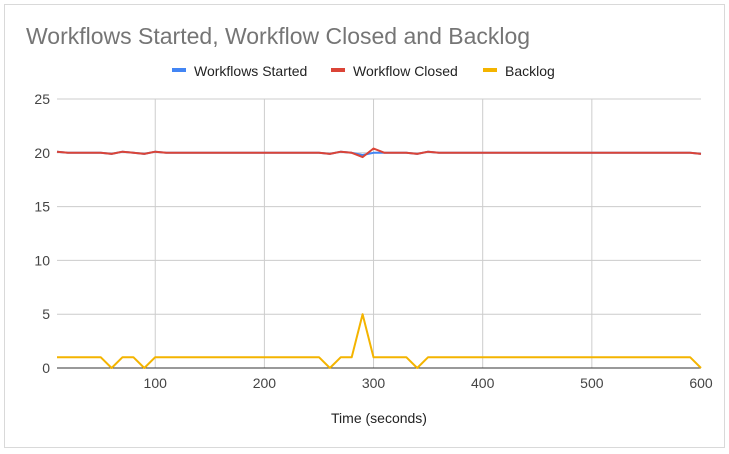 Image resolution: width=729 pixels, height=454 pixels. Describe the element at coordinates (592, 383) in the screenshot. I see `x-tick-label: 500` at that location.